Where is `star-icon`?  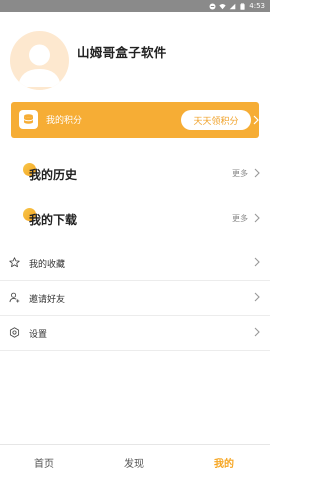 star-icon is located at coordinates (14, 262).